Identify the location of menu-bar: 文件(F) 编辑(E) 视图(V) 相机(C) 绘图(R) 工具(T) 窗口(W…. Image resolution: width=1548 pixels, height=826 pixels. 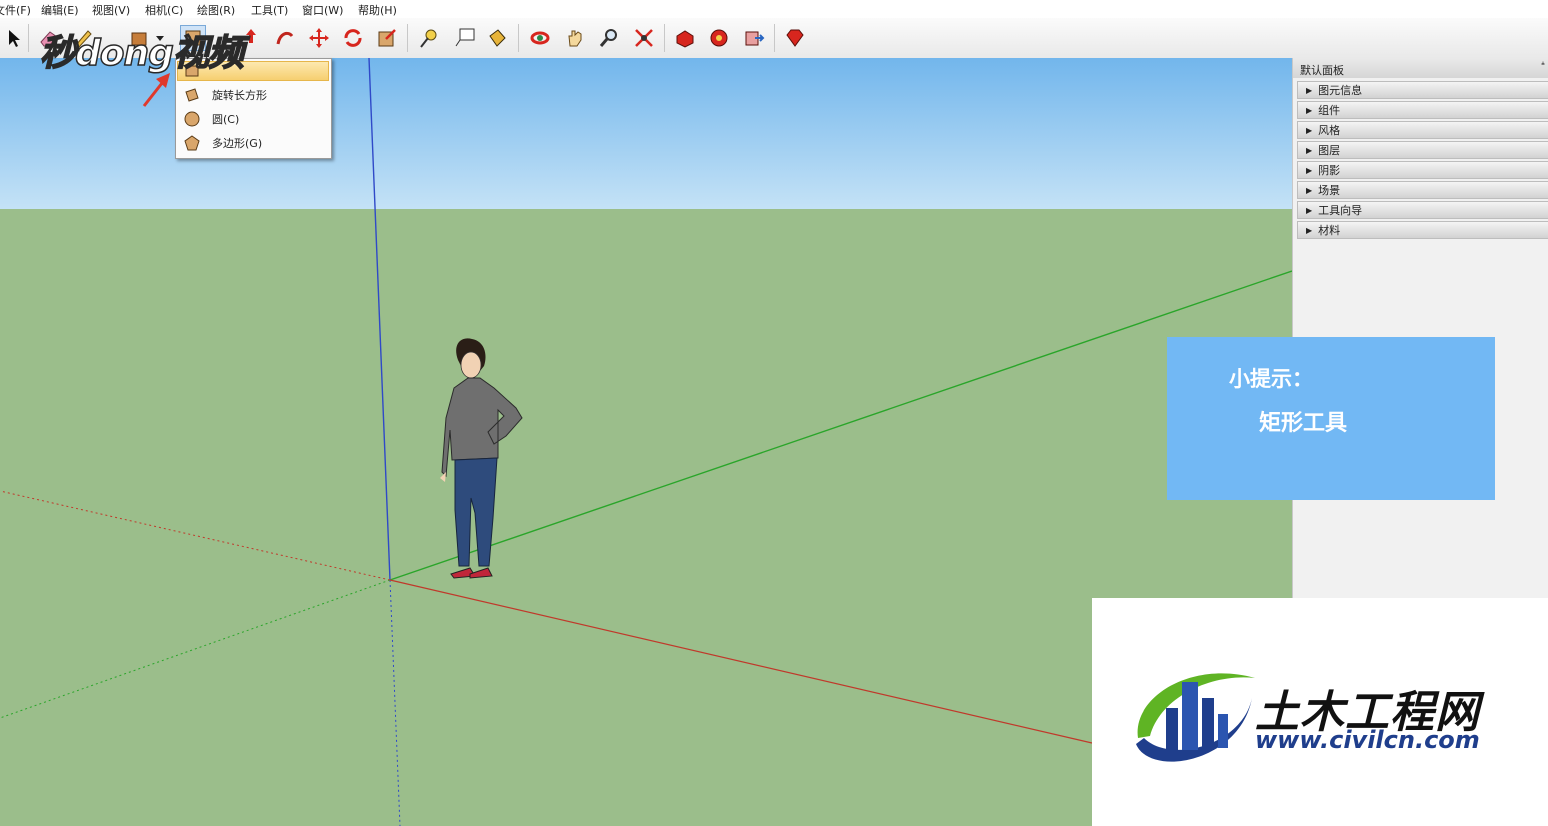
(774, 9).